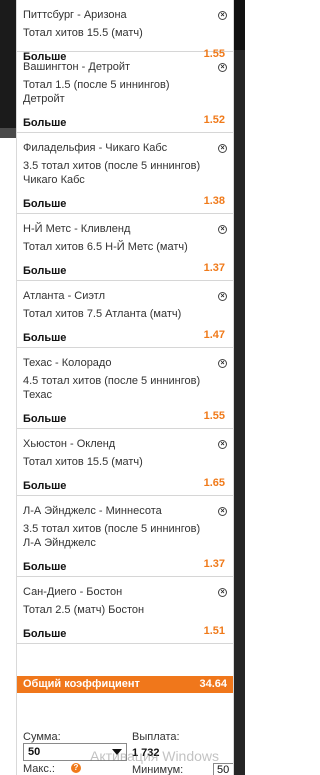 This screenshot has width=320, height=775. Describe the element at coordinates (125, 121) in the screenshot. I see `selection-row: Больше 1.52` at that location.